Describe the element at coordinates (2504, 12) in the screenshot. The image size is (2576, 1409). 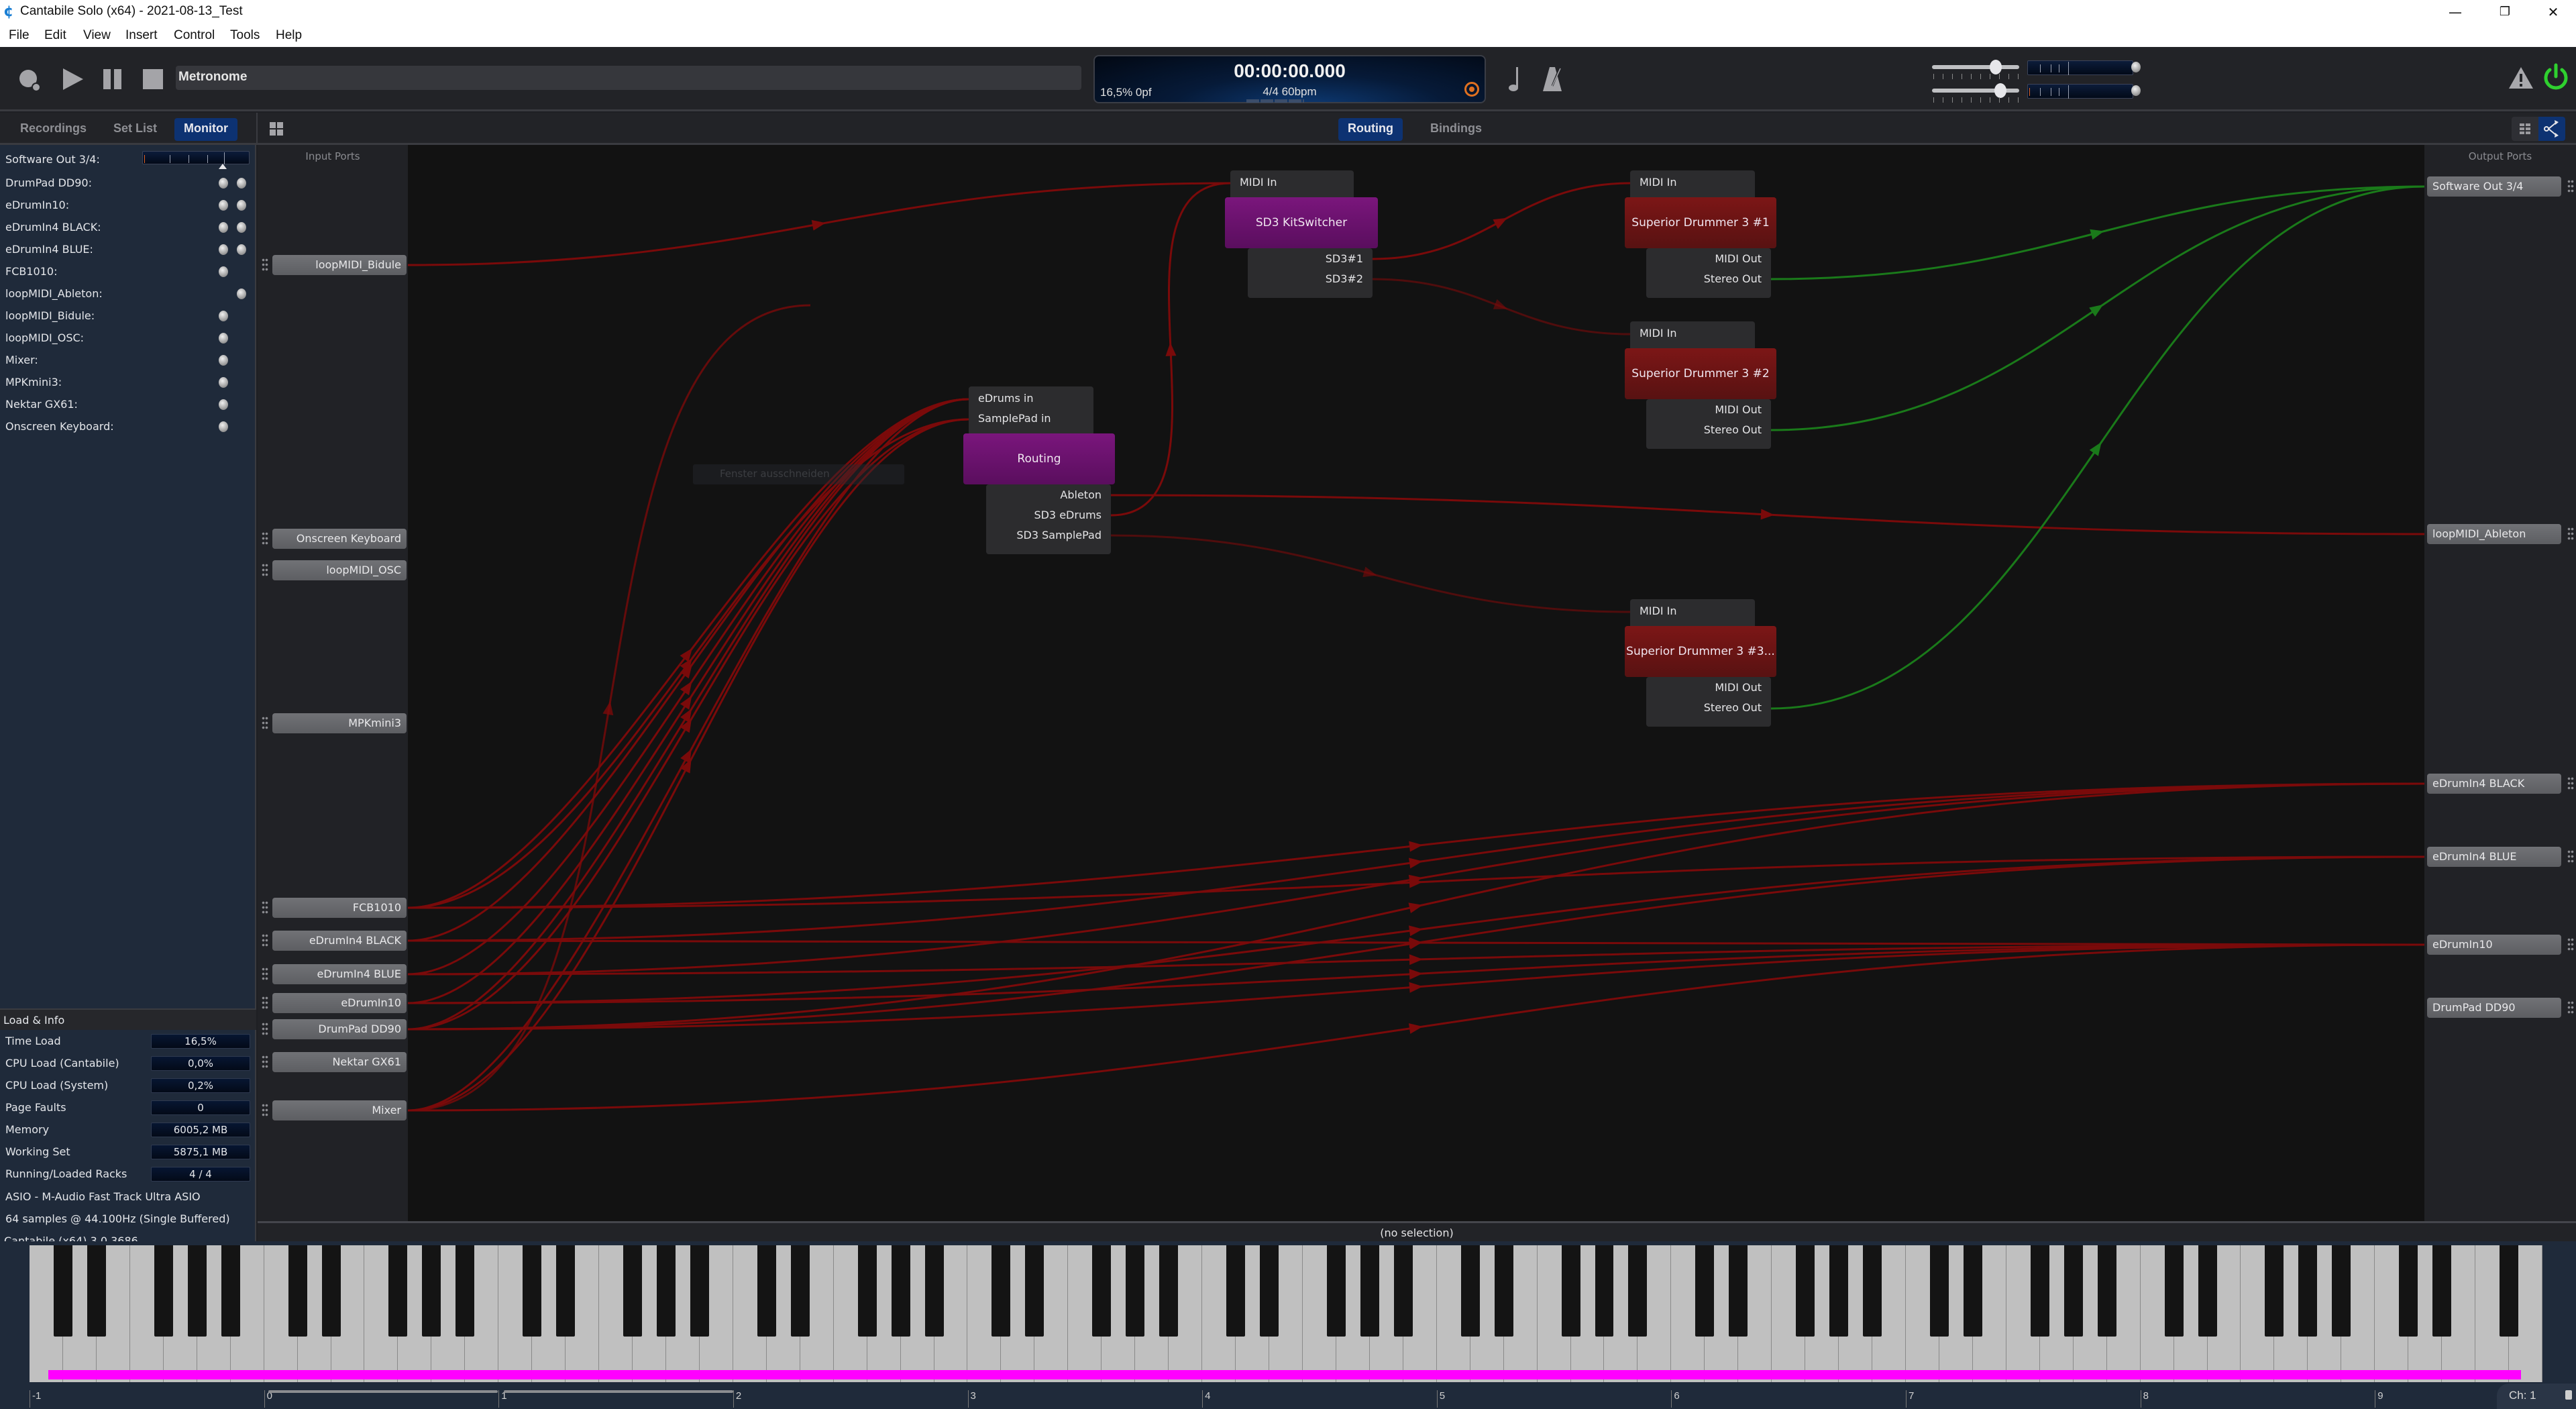
I see `restore-button: ❐` at that location.